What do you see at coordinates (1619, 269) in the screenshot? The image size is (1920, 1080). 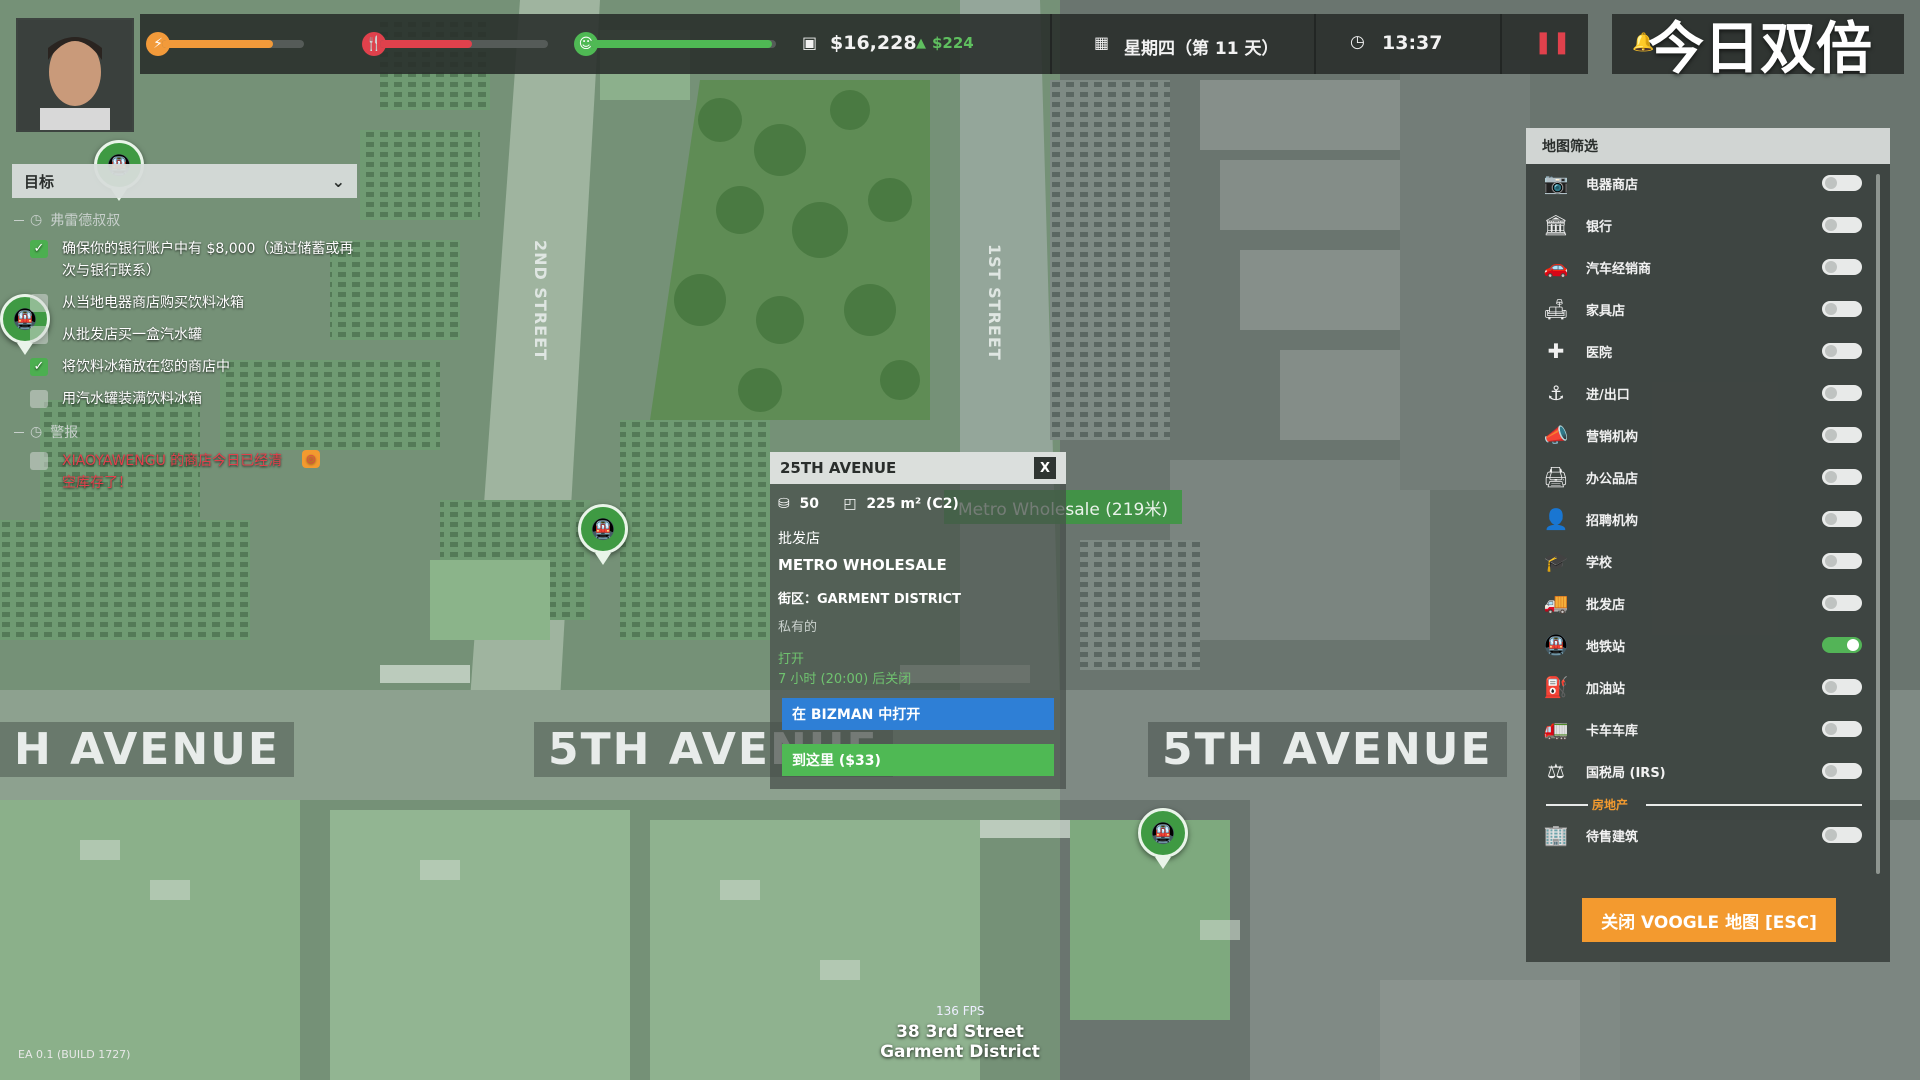 I see `filter-label: 汽车经销商` at bounding box center [1619, 269].